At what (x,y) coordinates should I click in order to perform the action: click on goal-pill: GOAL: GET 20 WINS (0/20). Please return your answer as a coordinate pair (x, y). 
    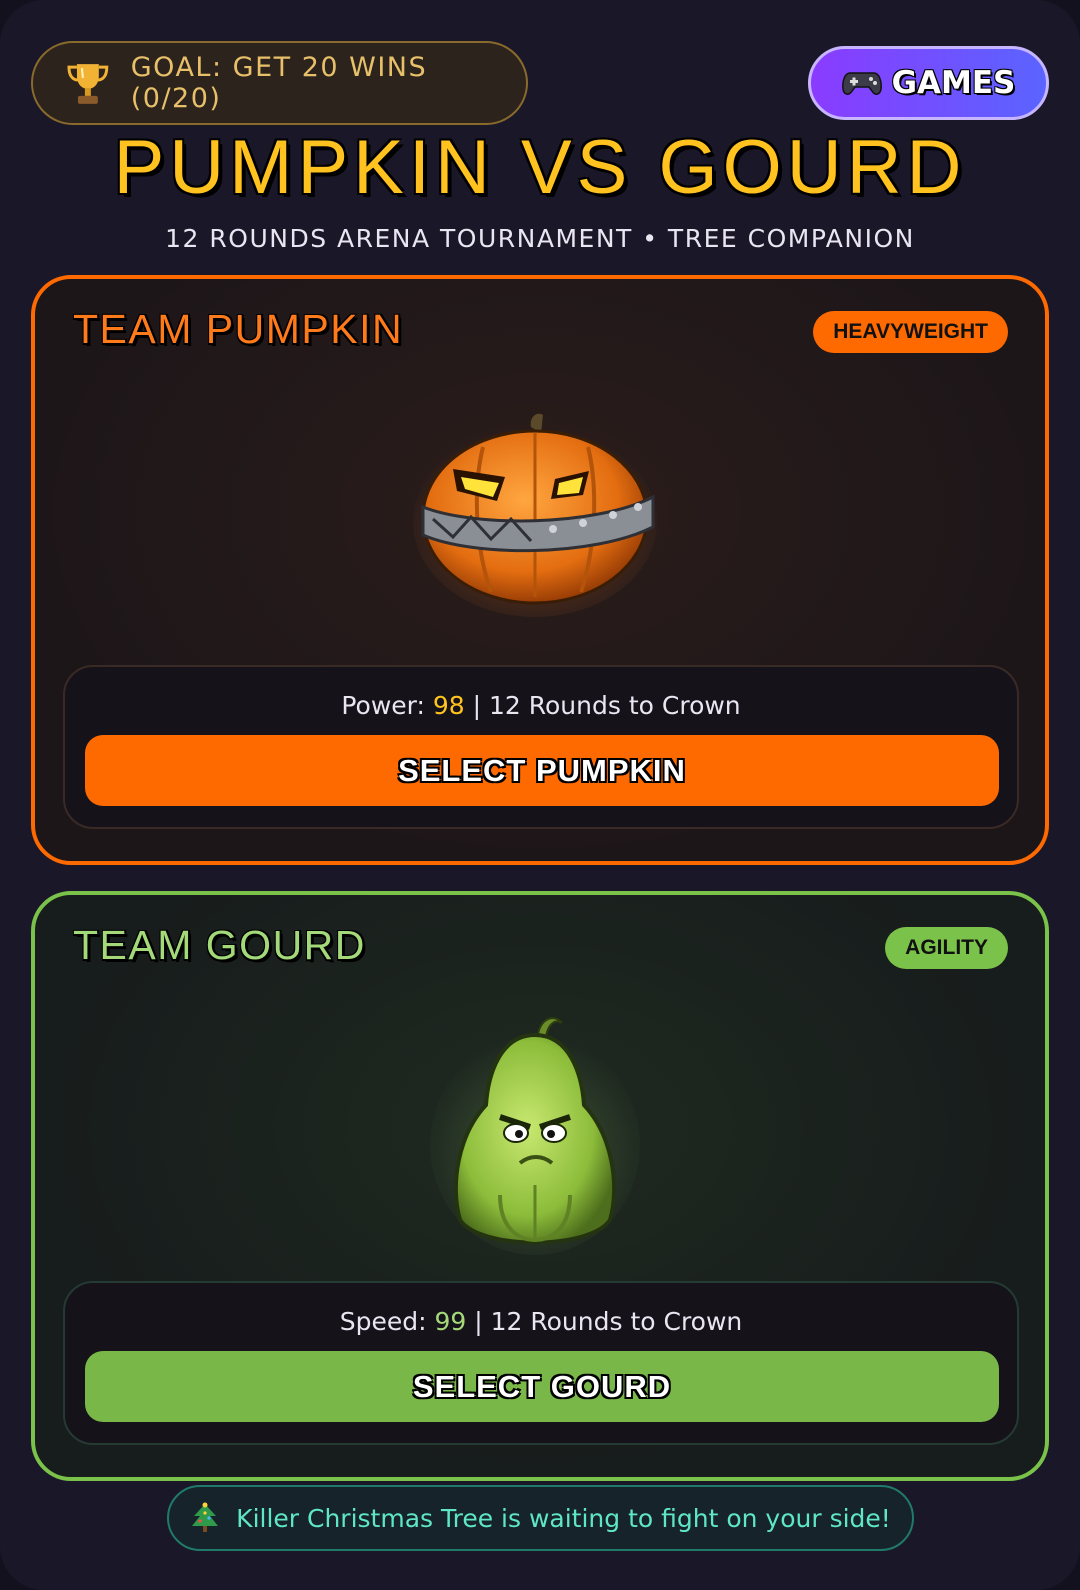
    Looking at the image, I should click on (279, 83).